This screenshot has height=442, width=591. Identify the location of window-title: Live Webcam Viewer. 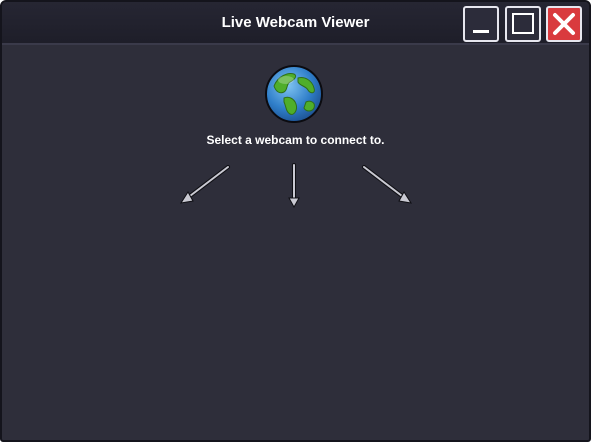
(295, 22).